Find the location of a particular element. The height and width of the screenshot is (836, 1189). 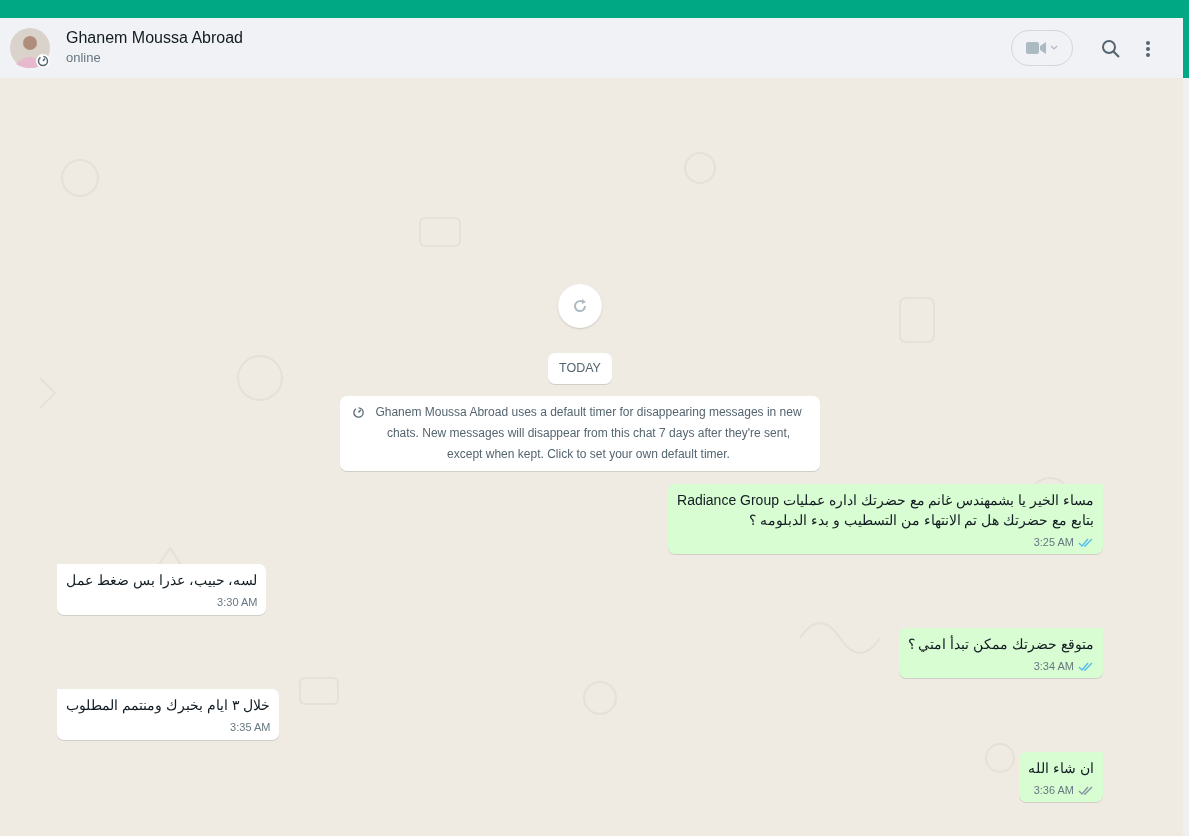

timer-icon is located at coordinates (358, 412).